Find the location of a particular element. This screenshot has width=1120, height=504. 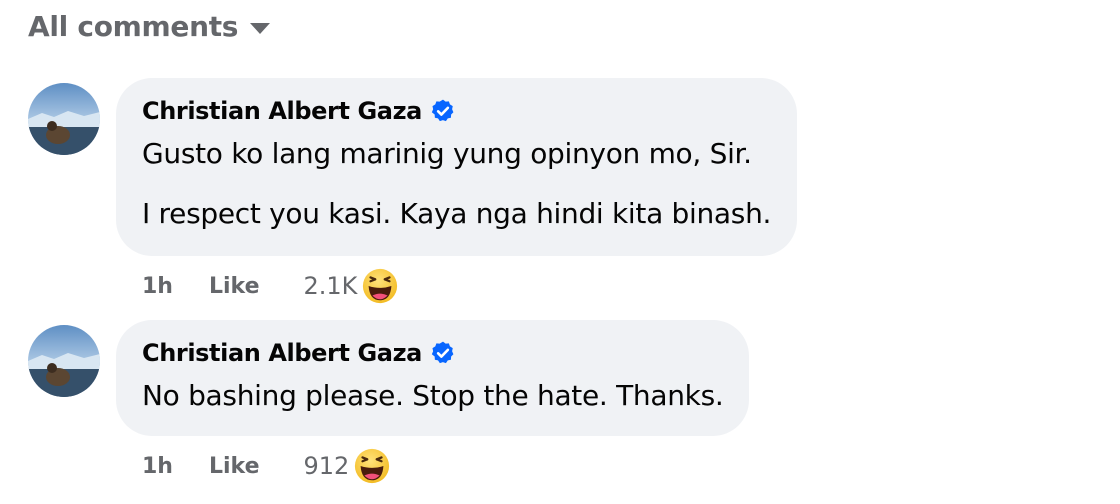

comments-filter-label: All comments is located at coordinates (133, 26).